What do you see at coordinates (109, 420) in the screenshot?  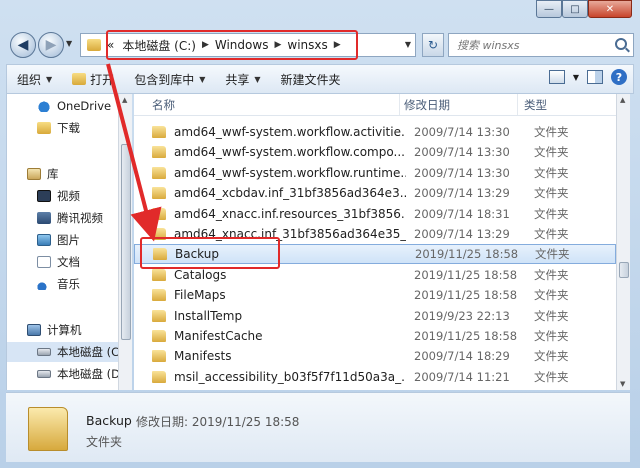 I see `details-name: Backup` at bounding box center [109, 420].